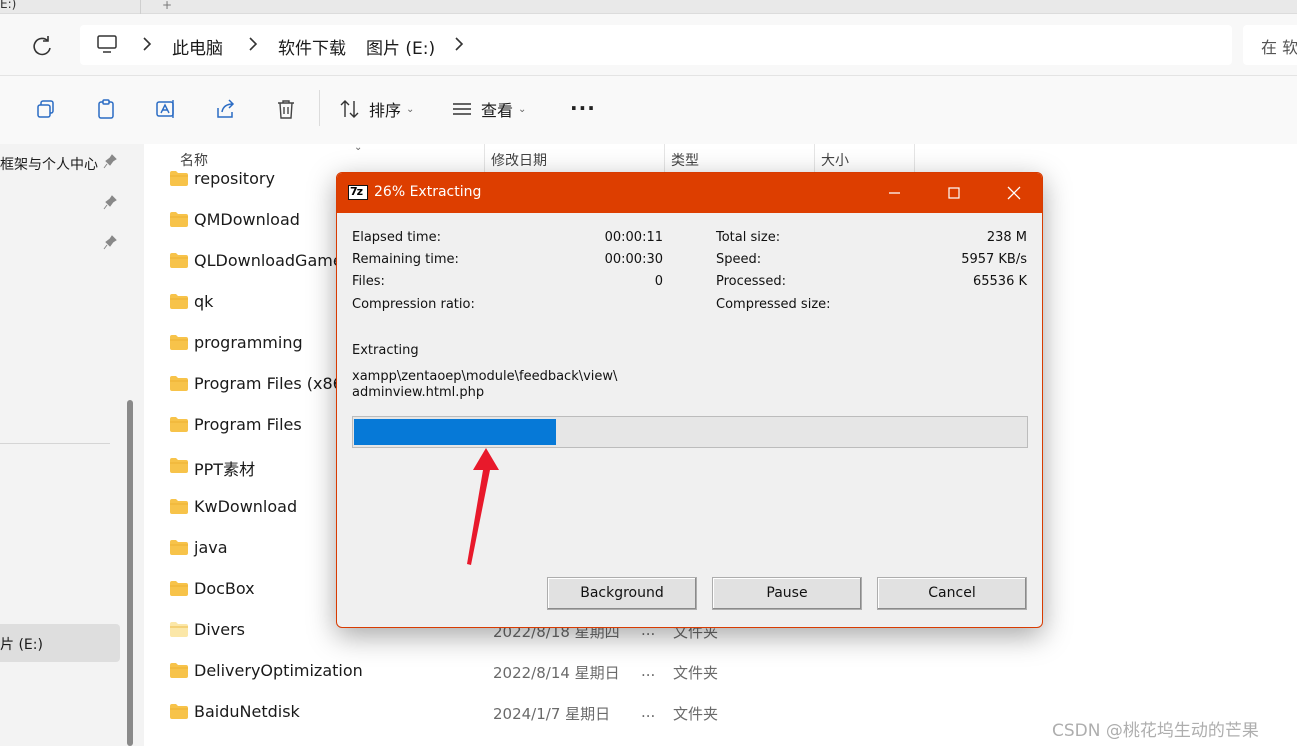 This screenshot has width=1297, height=746. Describe the element at coordinates (42, 46) in the screenshot. I see `refresh-icon` at that location.